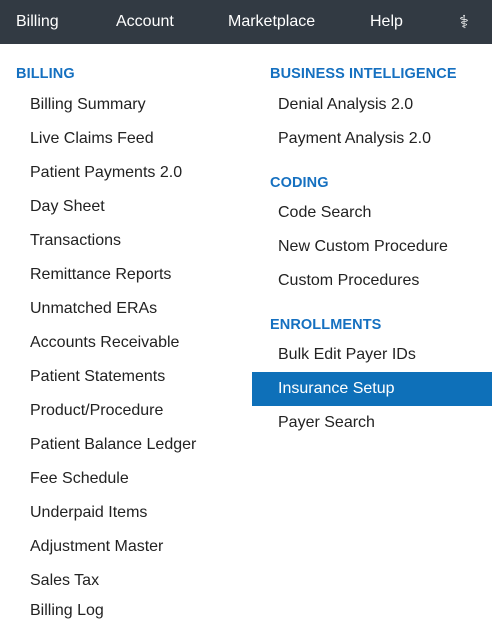  I want to click on menu-item-underpaid-items: Underpaid Items, so click(88, 513).